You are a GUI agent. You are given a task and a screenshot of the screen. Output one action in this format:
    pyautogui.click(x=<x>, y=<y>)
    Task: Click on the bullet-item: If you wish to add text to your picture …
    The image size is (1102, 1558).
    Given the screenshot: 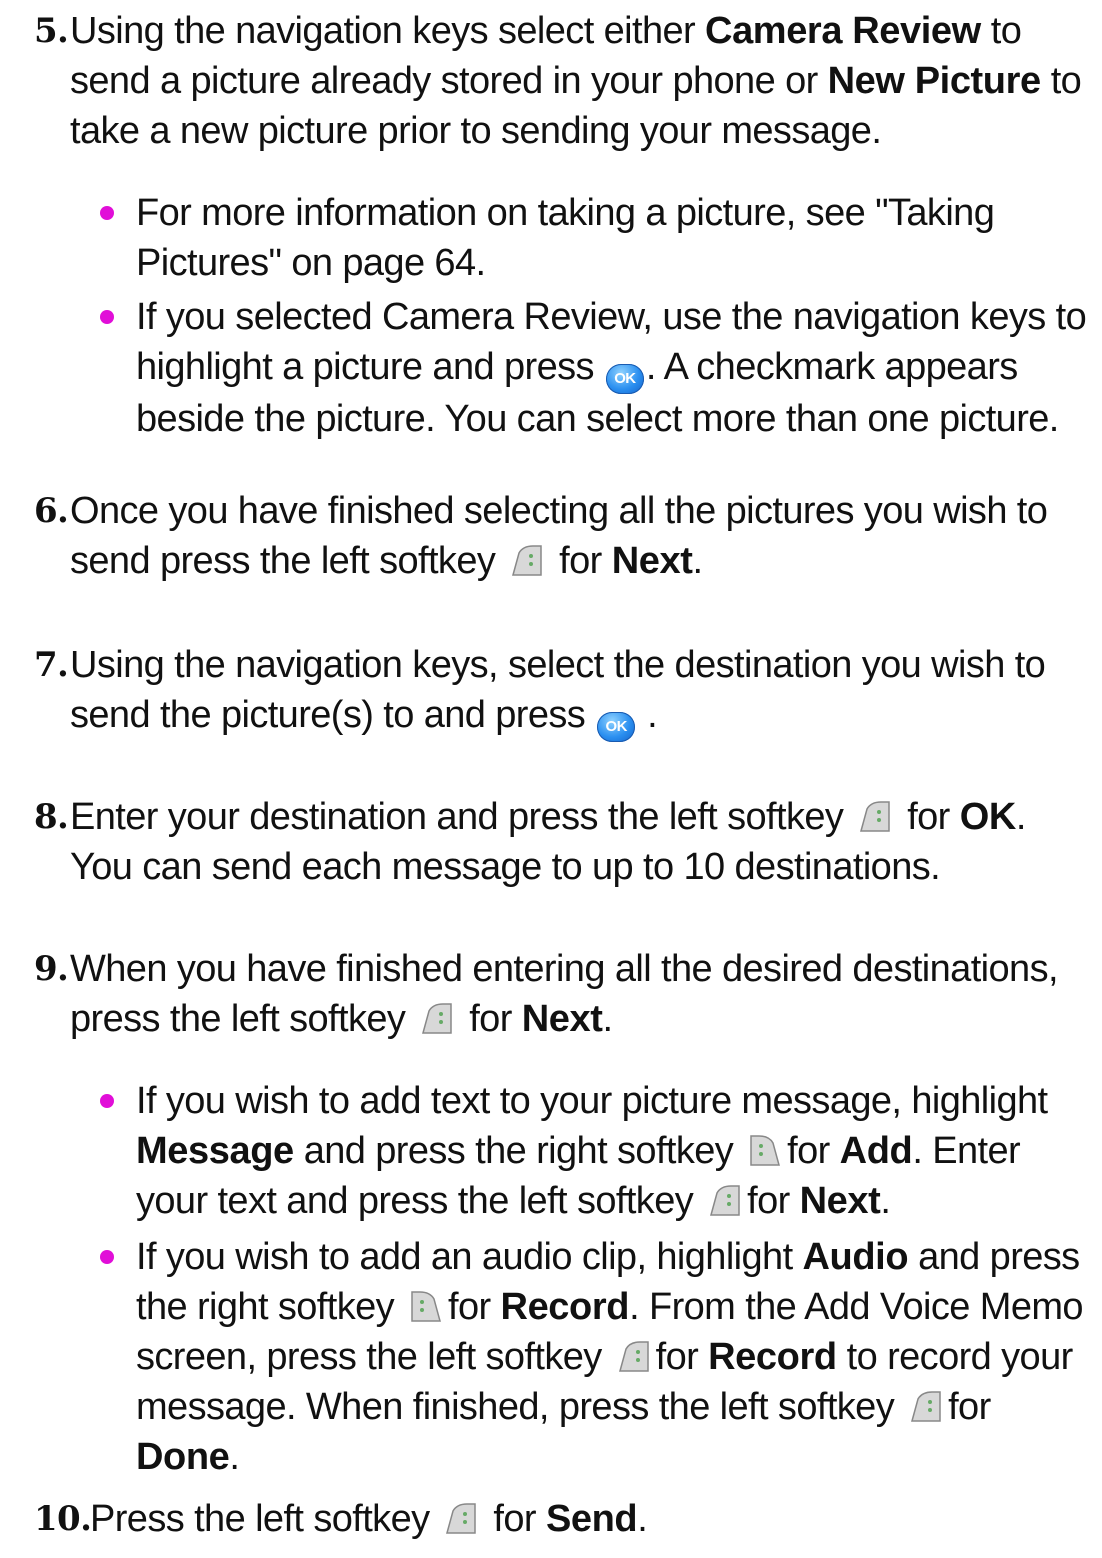 What is the action you would take?
    pyautogui.click(x=596, y=1151)
    